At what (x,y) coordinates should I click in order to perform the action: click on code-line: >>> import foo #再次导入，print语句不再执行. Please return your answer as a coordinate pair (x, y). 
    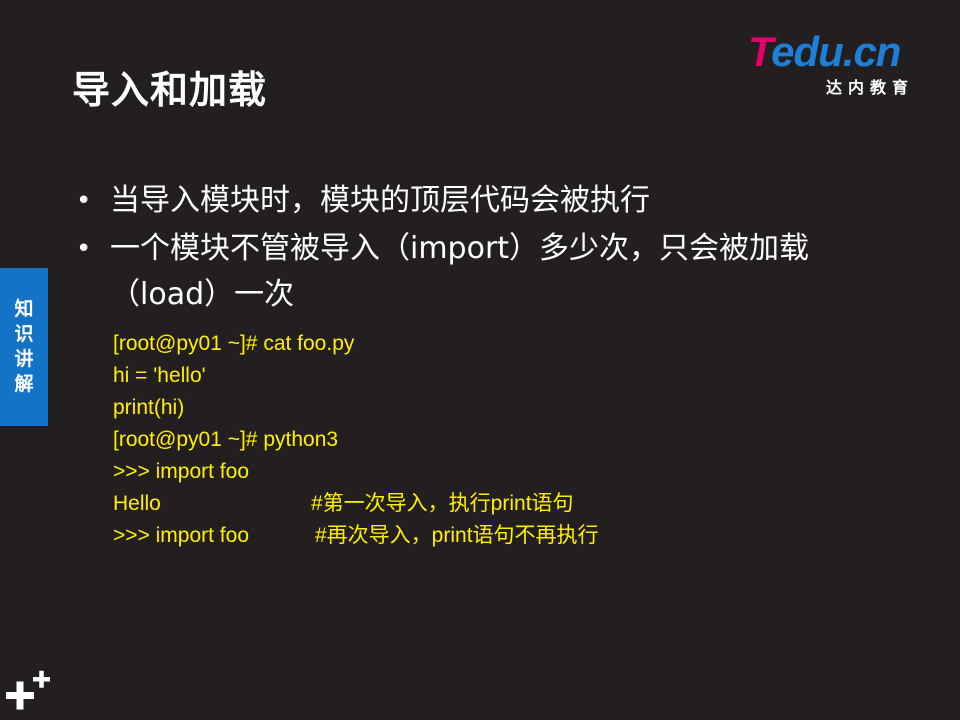
    Looking at the image, I should click on (493, 536).